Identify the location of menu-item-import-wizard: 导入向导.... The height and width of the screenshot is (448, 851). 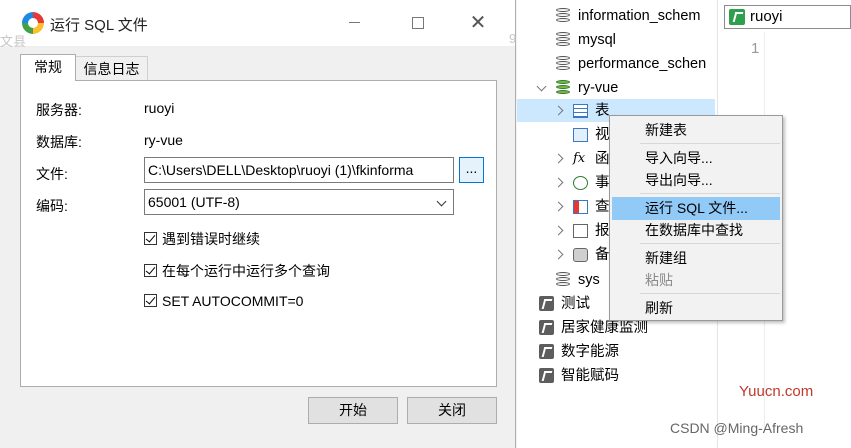
(679, 158).